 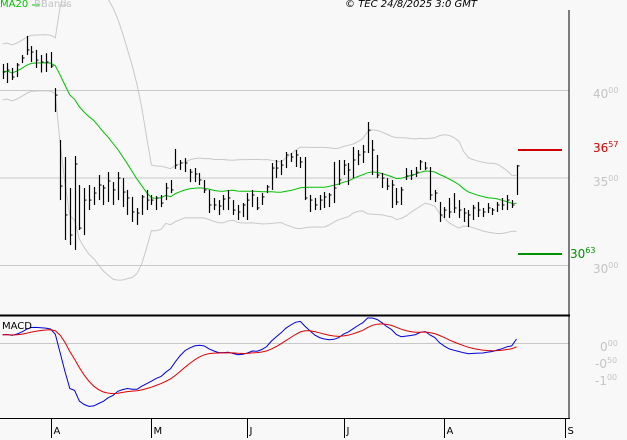 I want to click on legend-macd: MACD, so click(x=17, y=326).